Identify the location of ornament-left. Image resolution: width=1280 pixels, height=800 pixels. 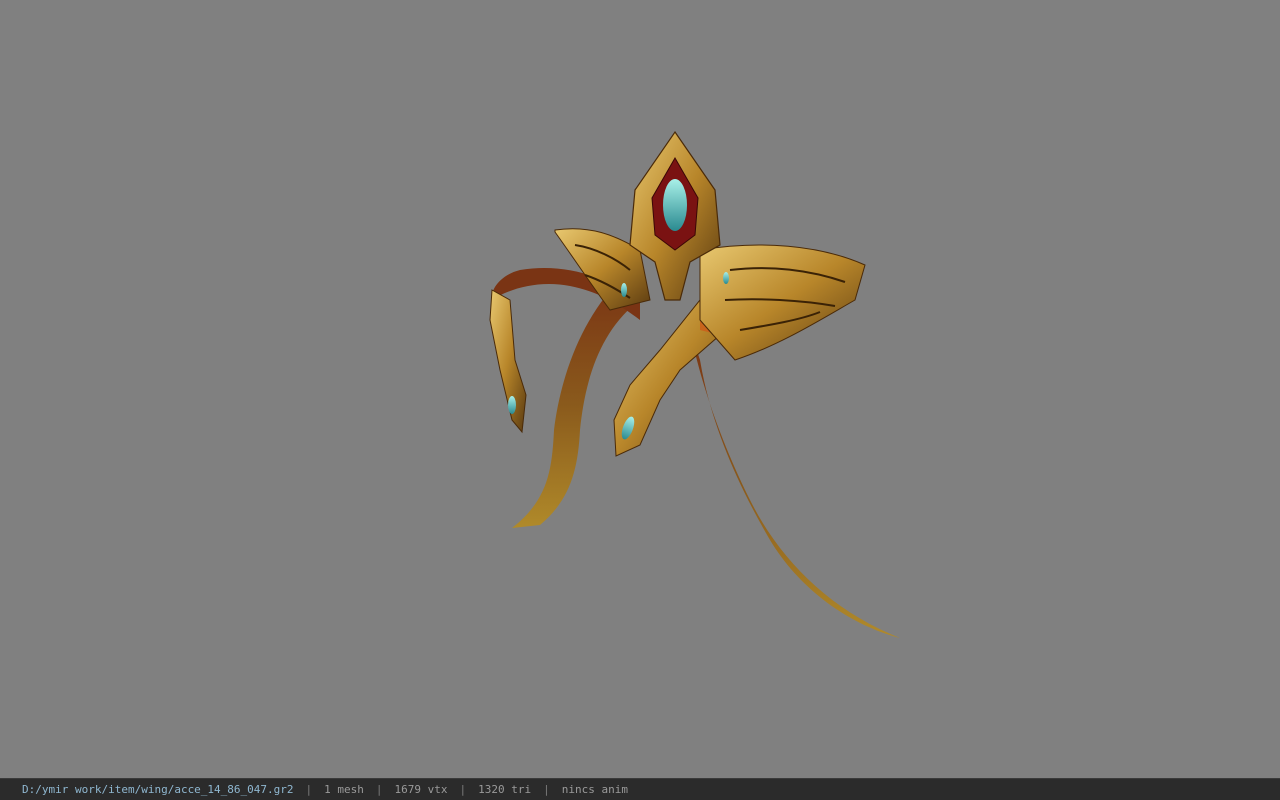
(508, 361).